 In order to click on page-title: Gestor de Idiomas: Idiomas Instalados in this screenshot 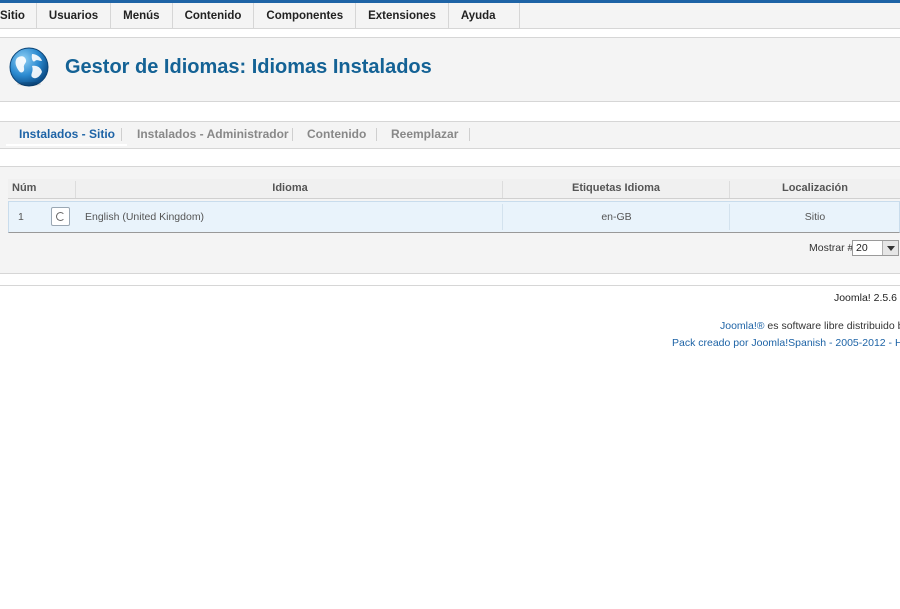, I will do `click(248, 67)`.